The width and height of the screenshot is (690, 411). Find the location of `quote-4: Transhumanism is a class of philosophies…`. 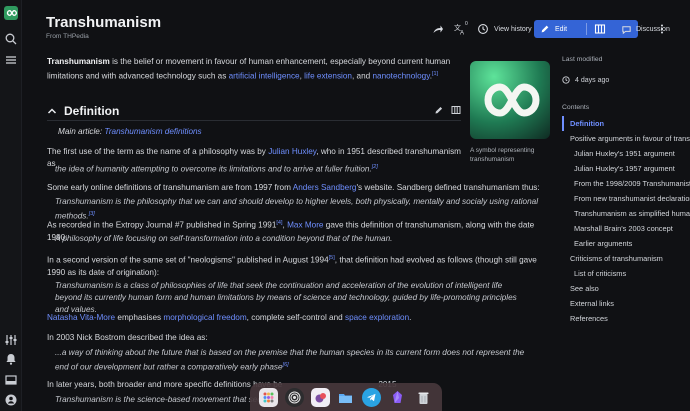

quote-4: Transhumanism is a class of philosophies… is located at coordinates (286, 297).